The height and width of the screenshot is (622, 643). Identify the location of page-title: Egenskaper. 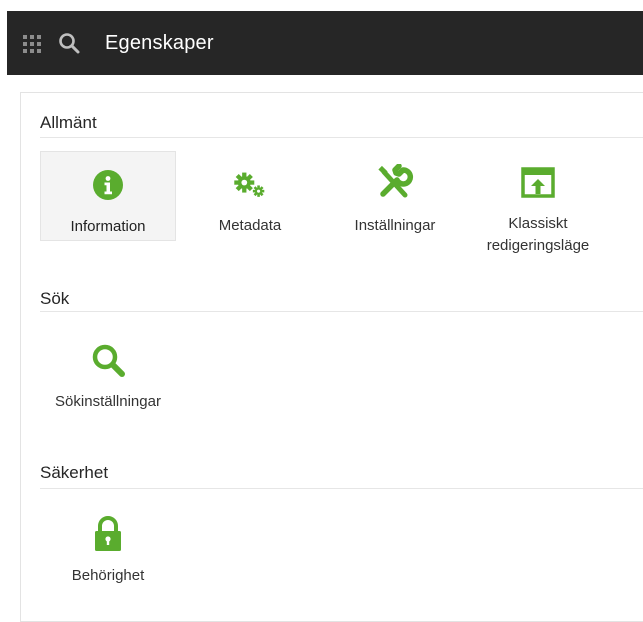
(159, 43).